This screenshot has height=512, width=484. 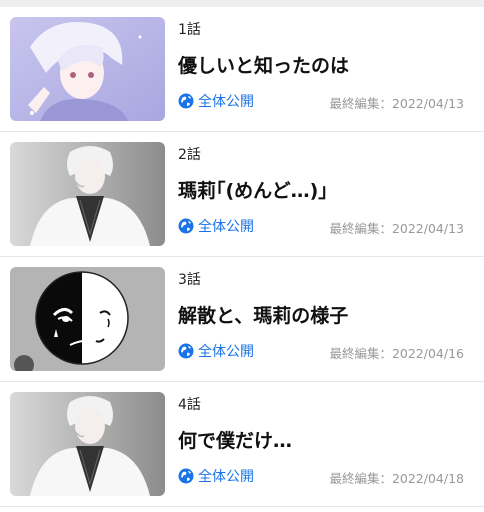 I want to click on episode-number: 2話, so click(x=189, y=155).